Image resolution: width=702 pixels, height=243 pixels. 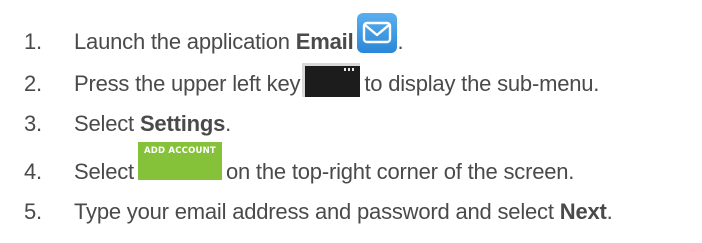 I want to click on step-1: 1. Launch the application Email ., so click(x=214, y=37).